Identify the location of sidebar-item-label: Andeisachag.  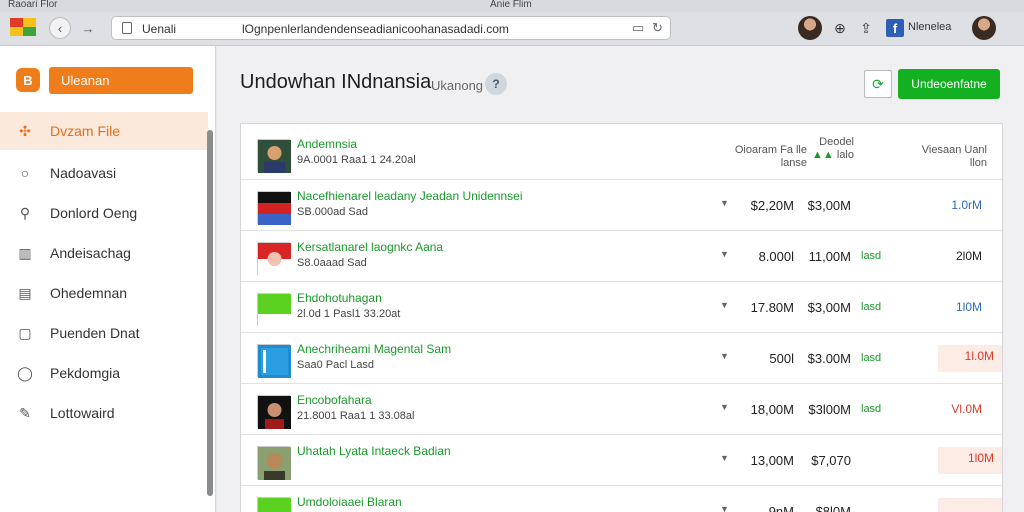
(90, 253).